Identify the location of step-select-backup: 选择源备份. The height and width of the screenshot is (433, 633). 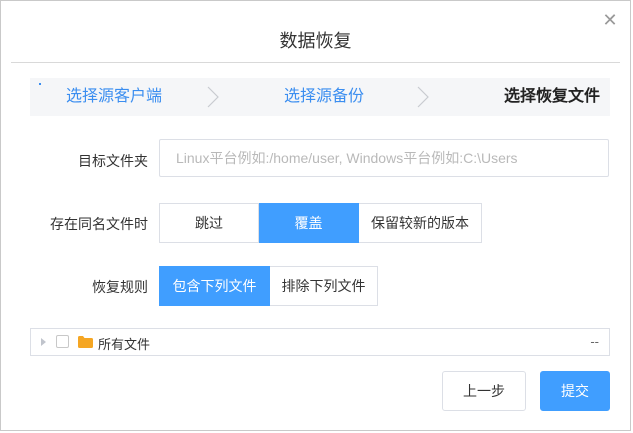
(324, 97).